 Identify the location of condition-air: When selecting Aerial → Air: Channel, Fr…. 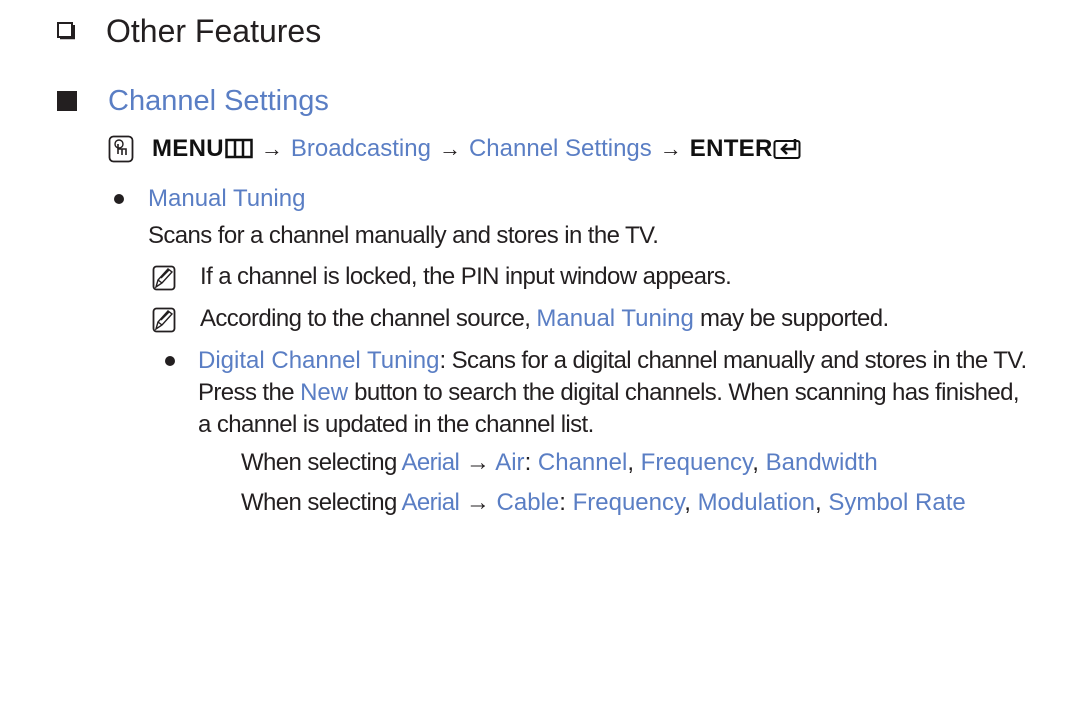
(559, 463).